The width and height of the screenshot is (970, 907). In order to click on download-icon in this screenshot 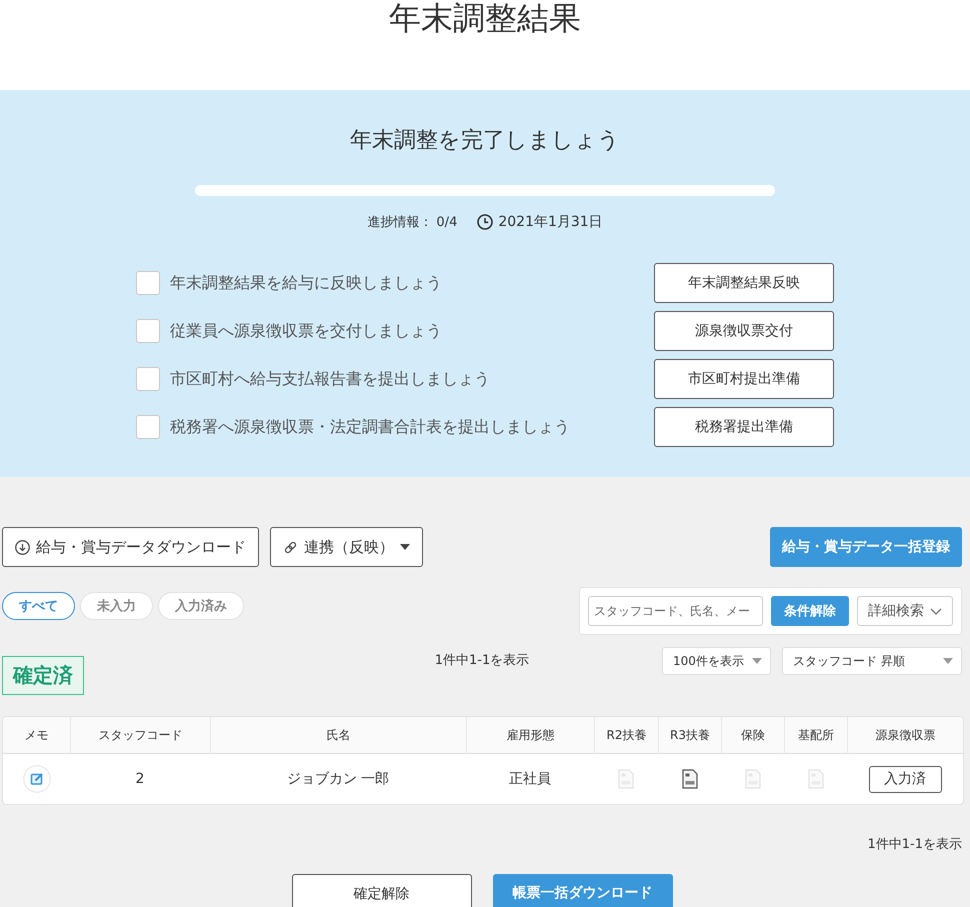, I will do `click(22, 547)`.